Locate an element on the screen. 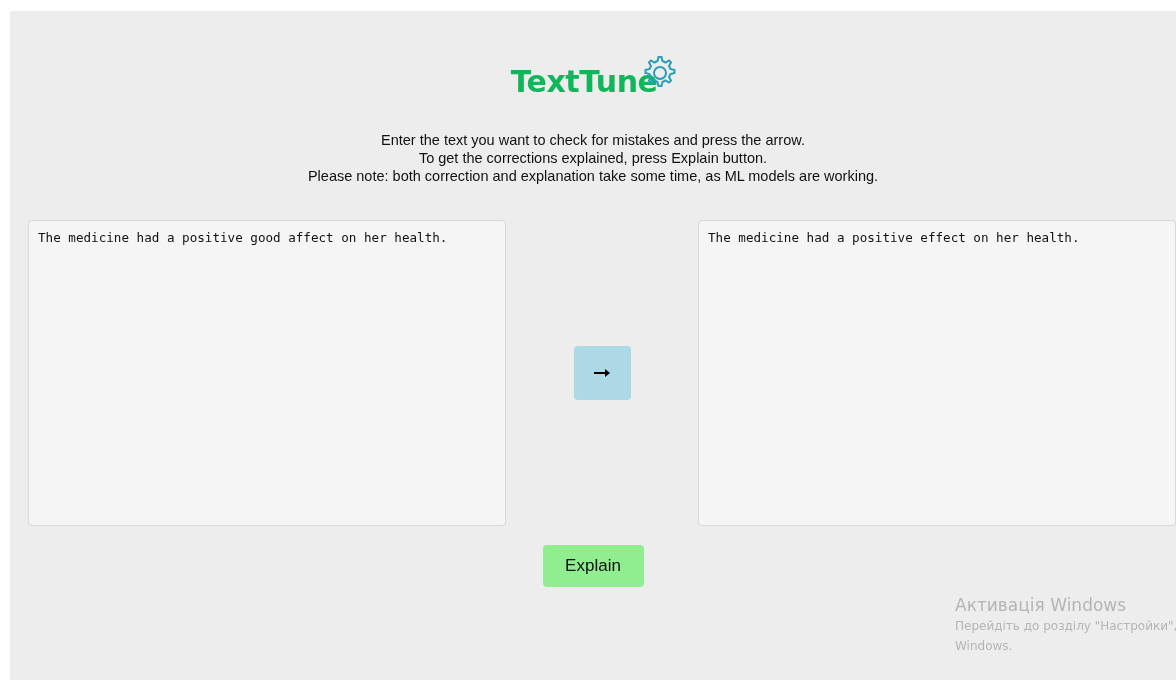  activation-text: Windows. is located at coordinates (984, 646).